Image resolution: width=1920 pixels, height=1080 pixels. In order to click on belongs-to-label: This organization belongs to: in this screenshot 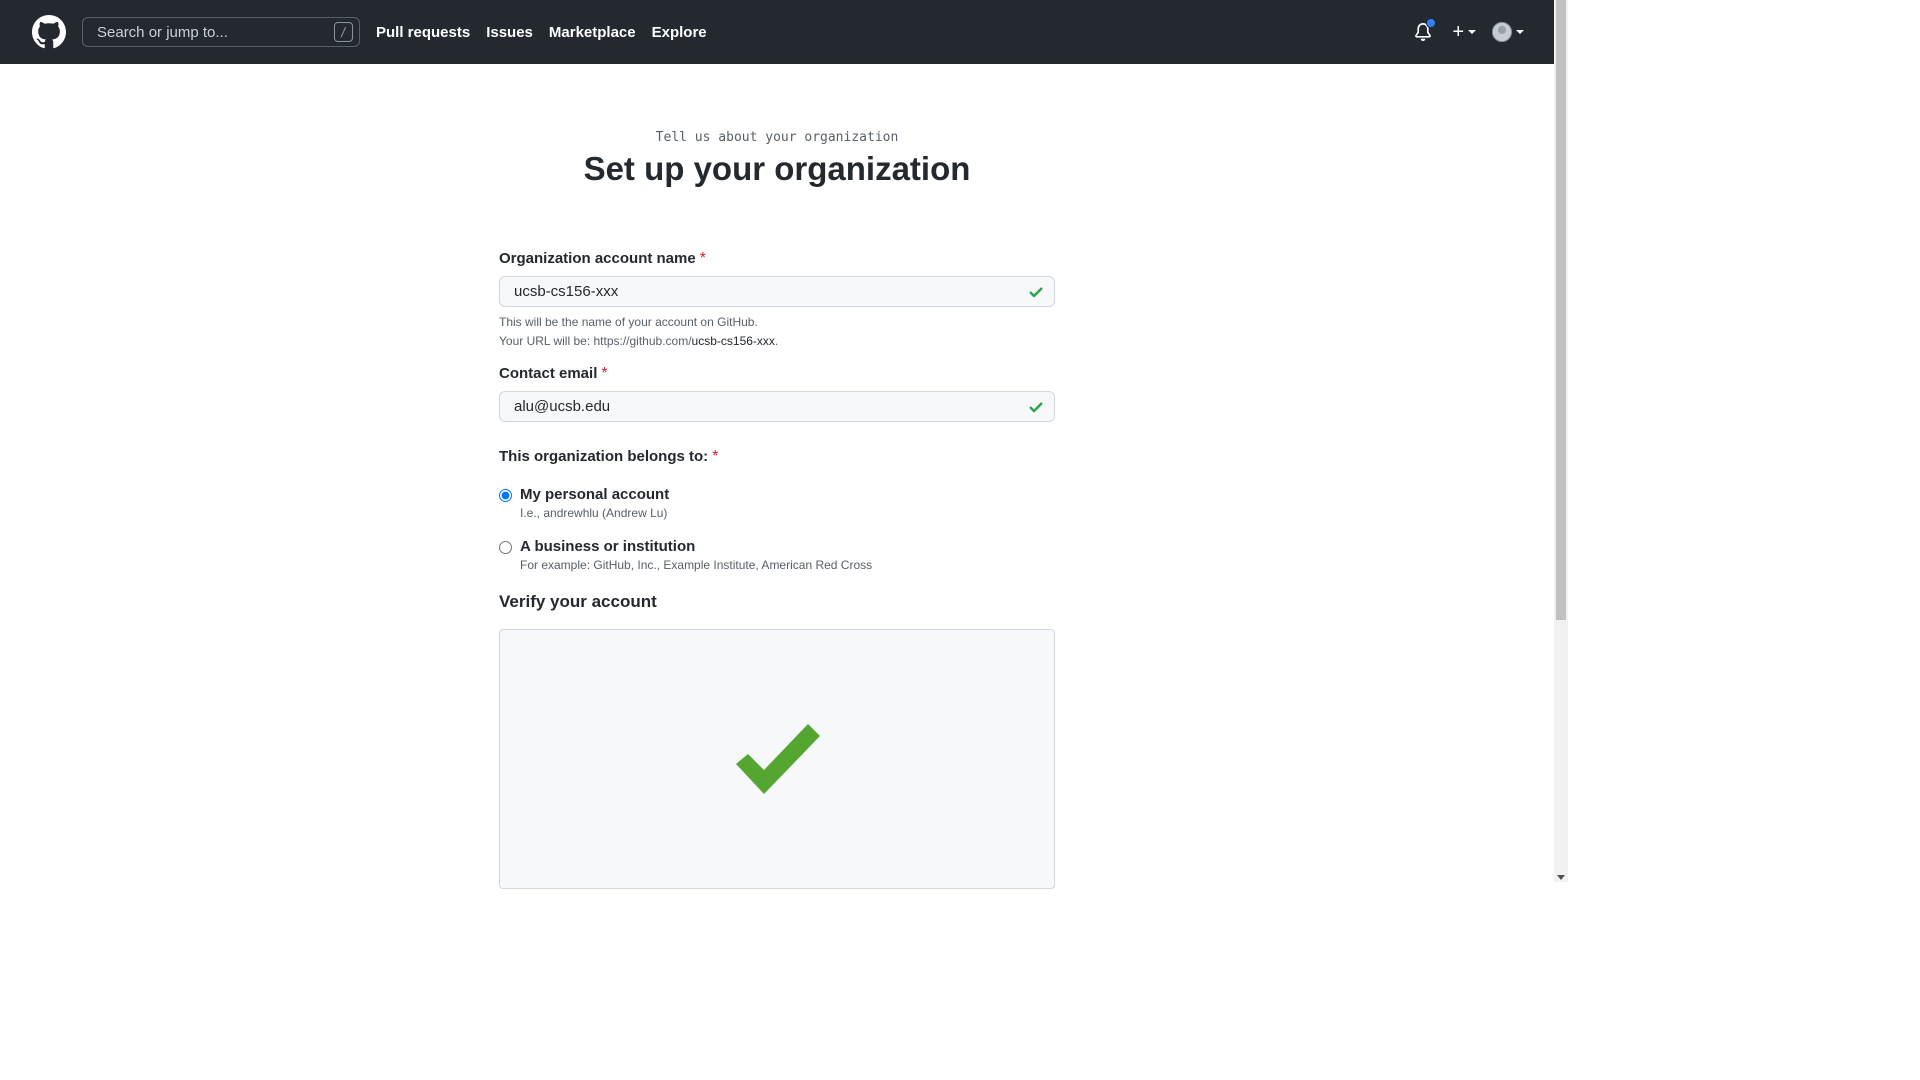, I will do `click(604, 456)`.